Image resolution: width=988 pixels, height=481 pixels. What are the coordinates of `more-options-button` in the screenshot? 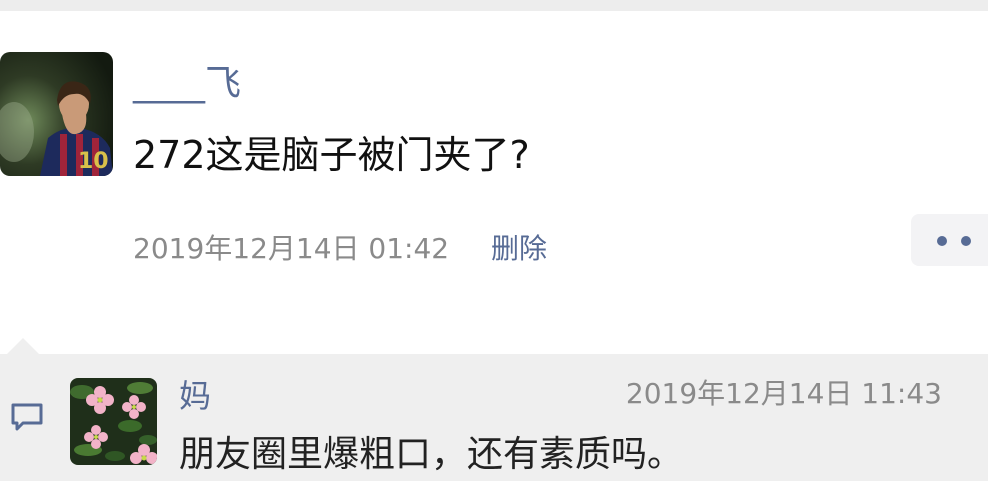 It's located at (949, 240).